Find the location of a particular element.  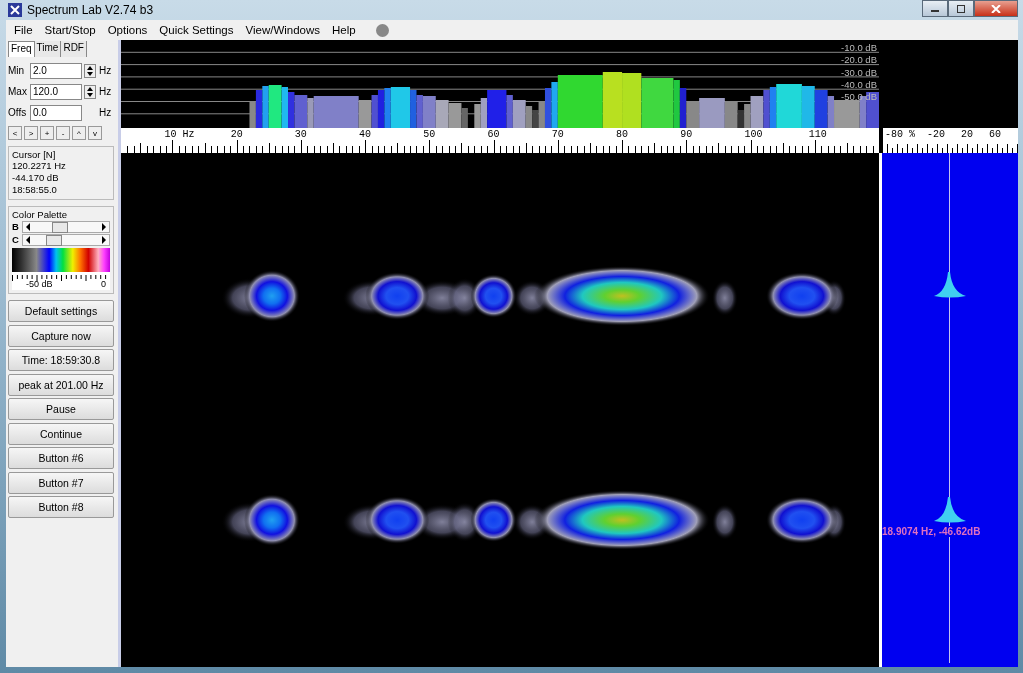

level-label: -40.0 dB is located at coordinates (859, 85).